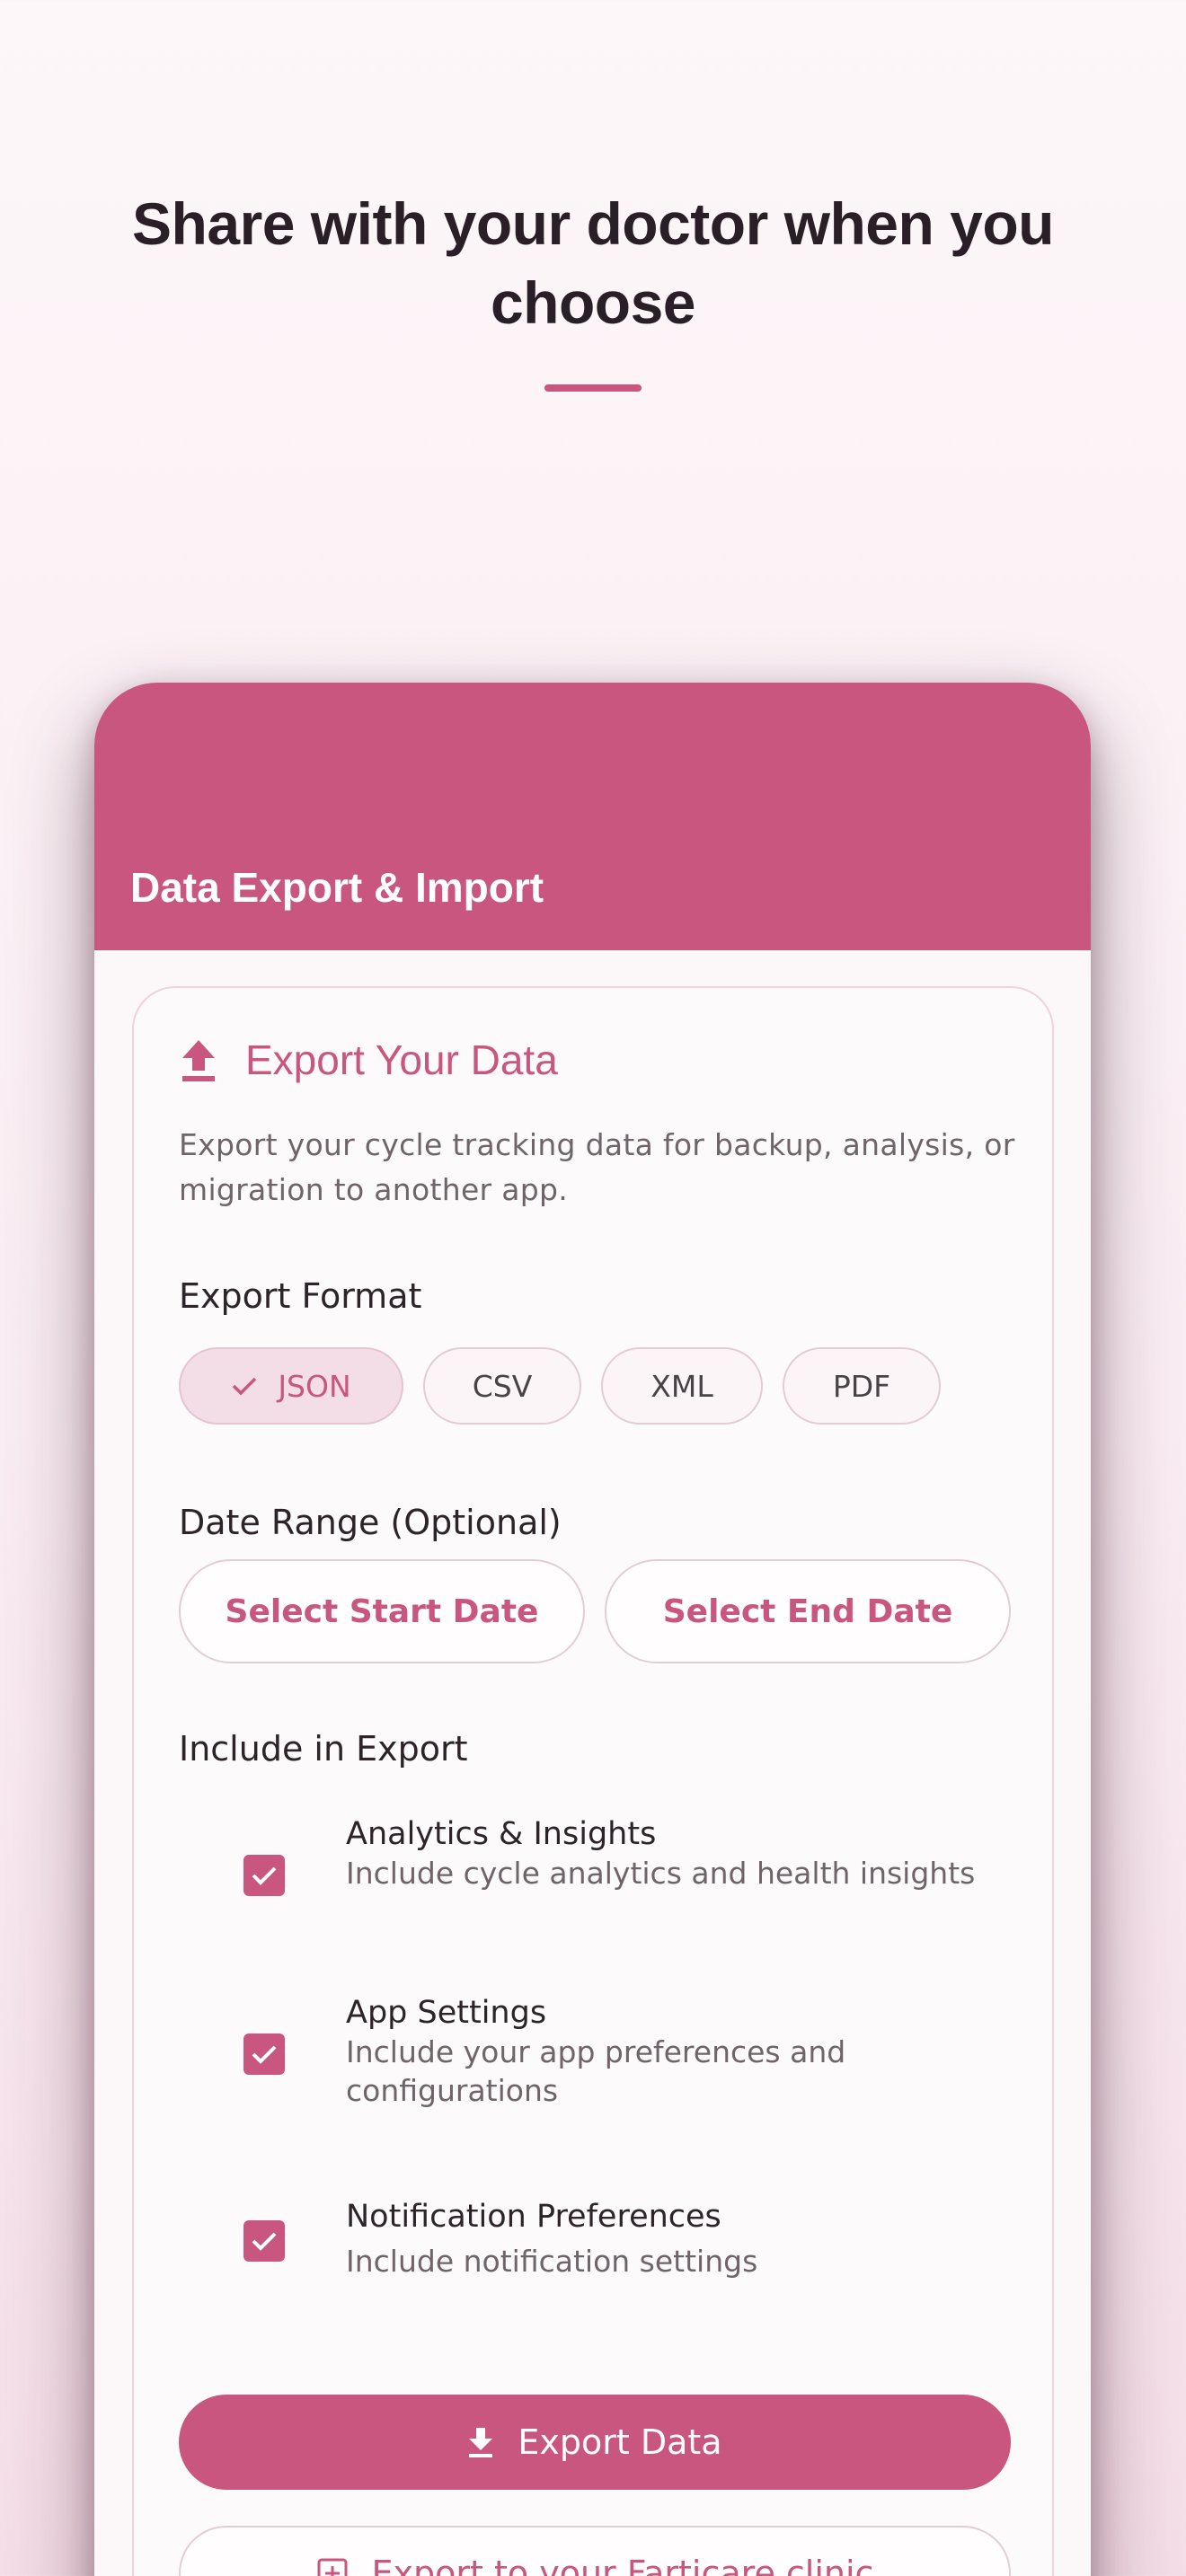 The width and height of the screenshot is (1186, 2576). Describe the element at coordinates (620, 2442) in the screenshot. I see `export-data-label: Export Data` at that location.